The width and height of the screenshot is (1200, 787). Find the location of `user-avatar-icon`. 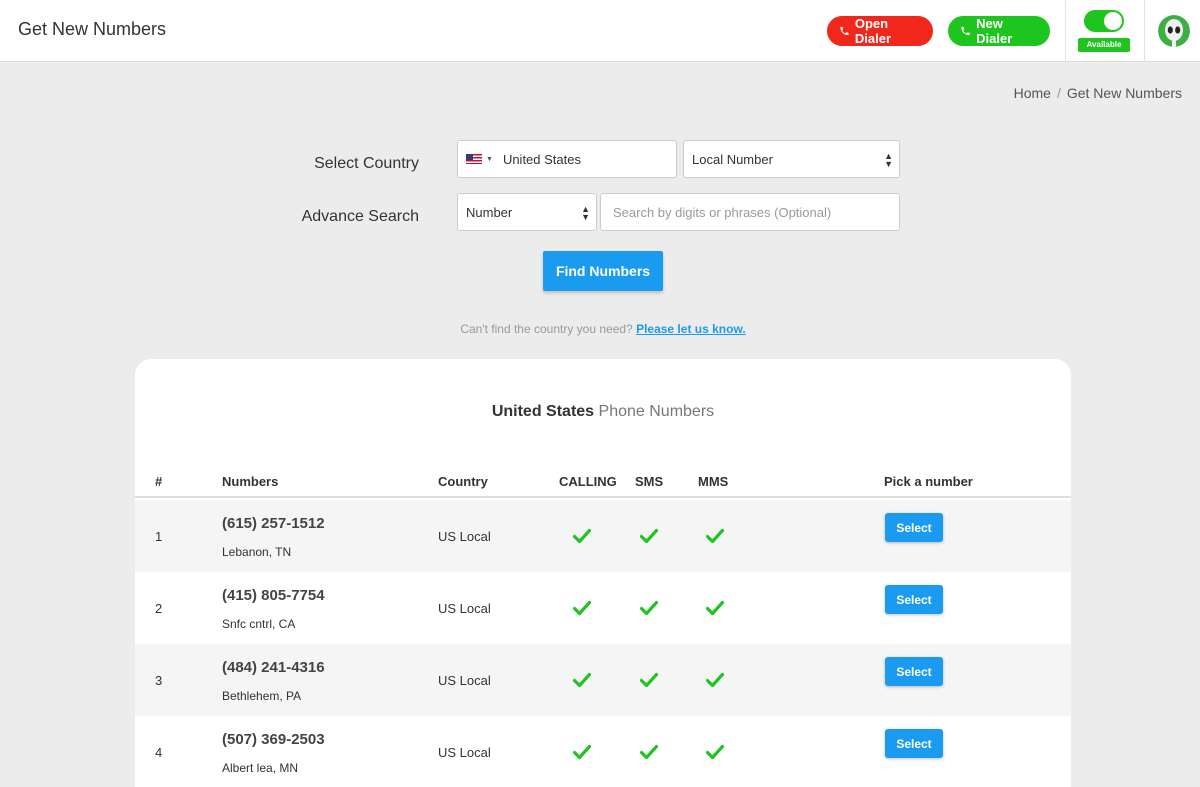

user-avatar-icon is located at coordinates (1174, 31).